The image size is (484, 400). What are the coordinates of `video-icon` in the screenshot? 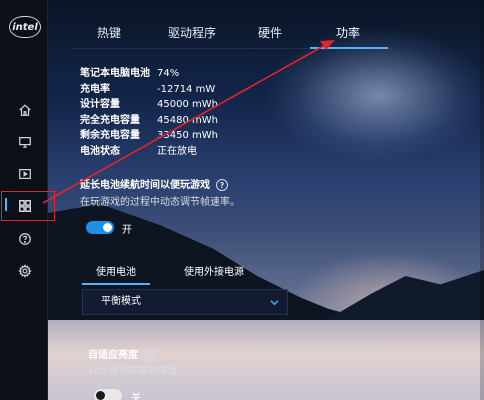 It's located at (25, 174).